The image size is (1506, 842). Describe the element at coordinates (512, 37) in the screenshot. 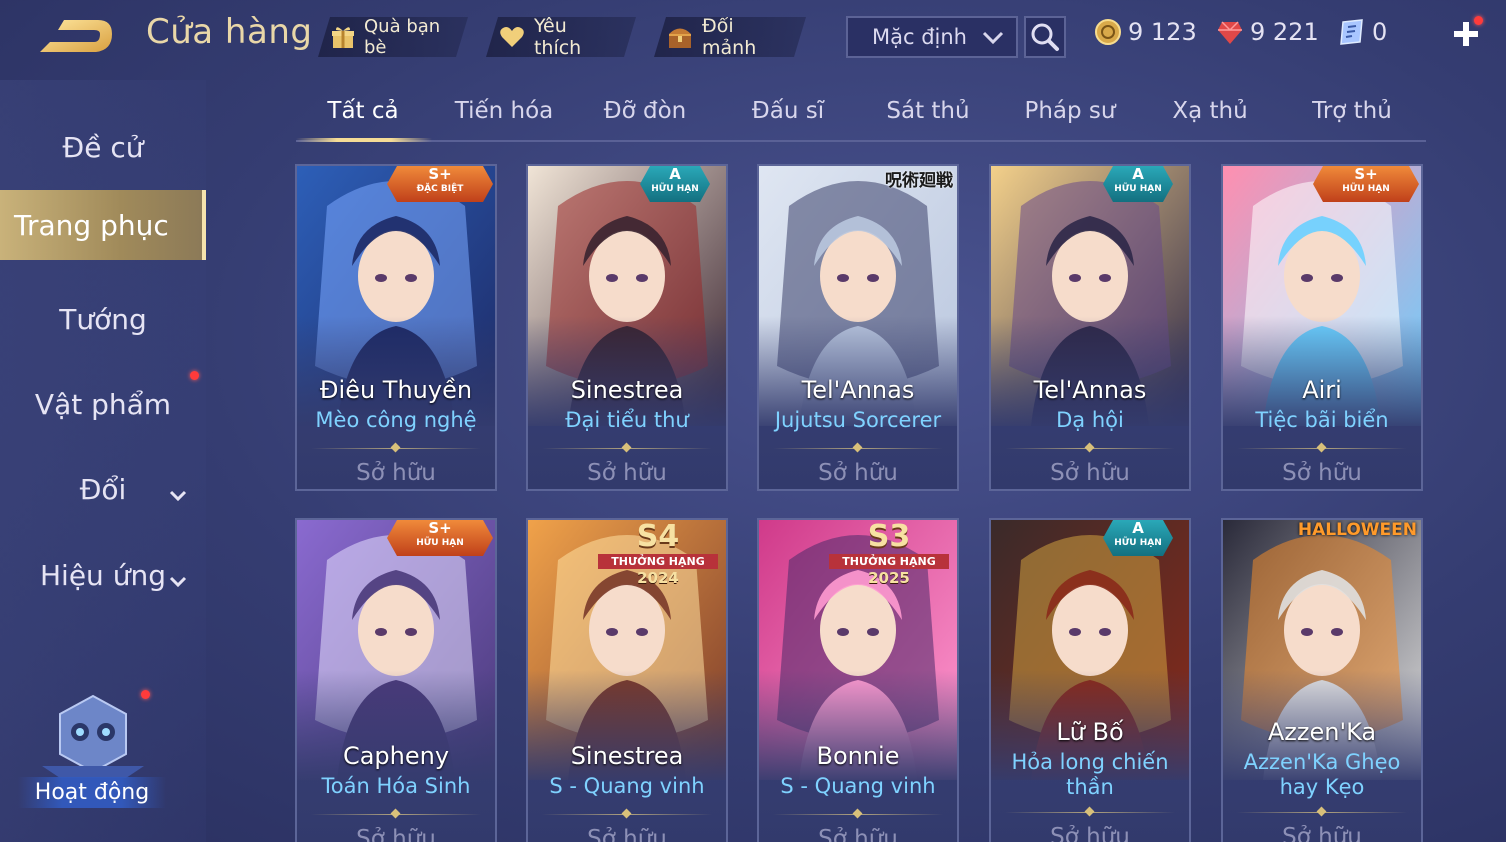

I see `heart-icon` at that location.